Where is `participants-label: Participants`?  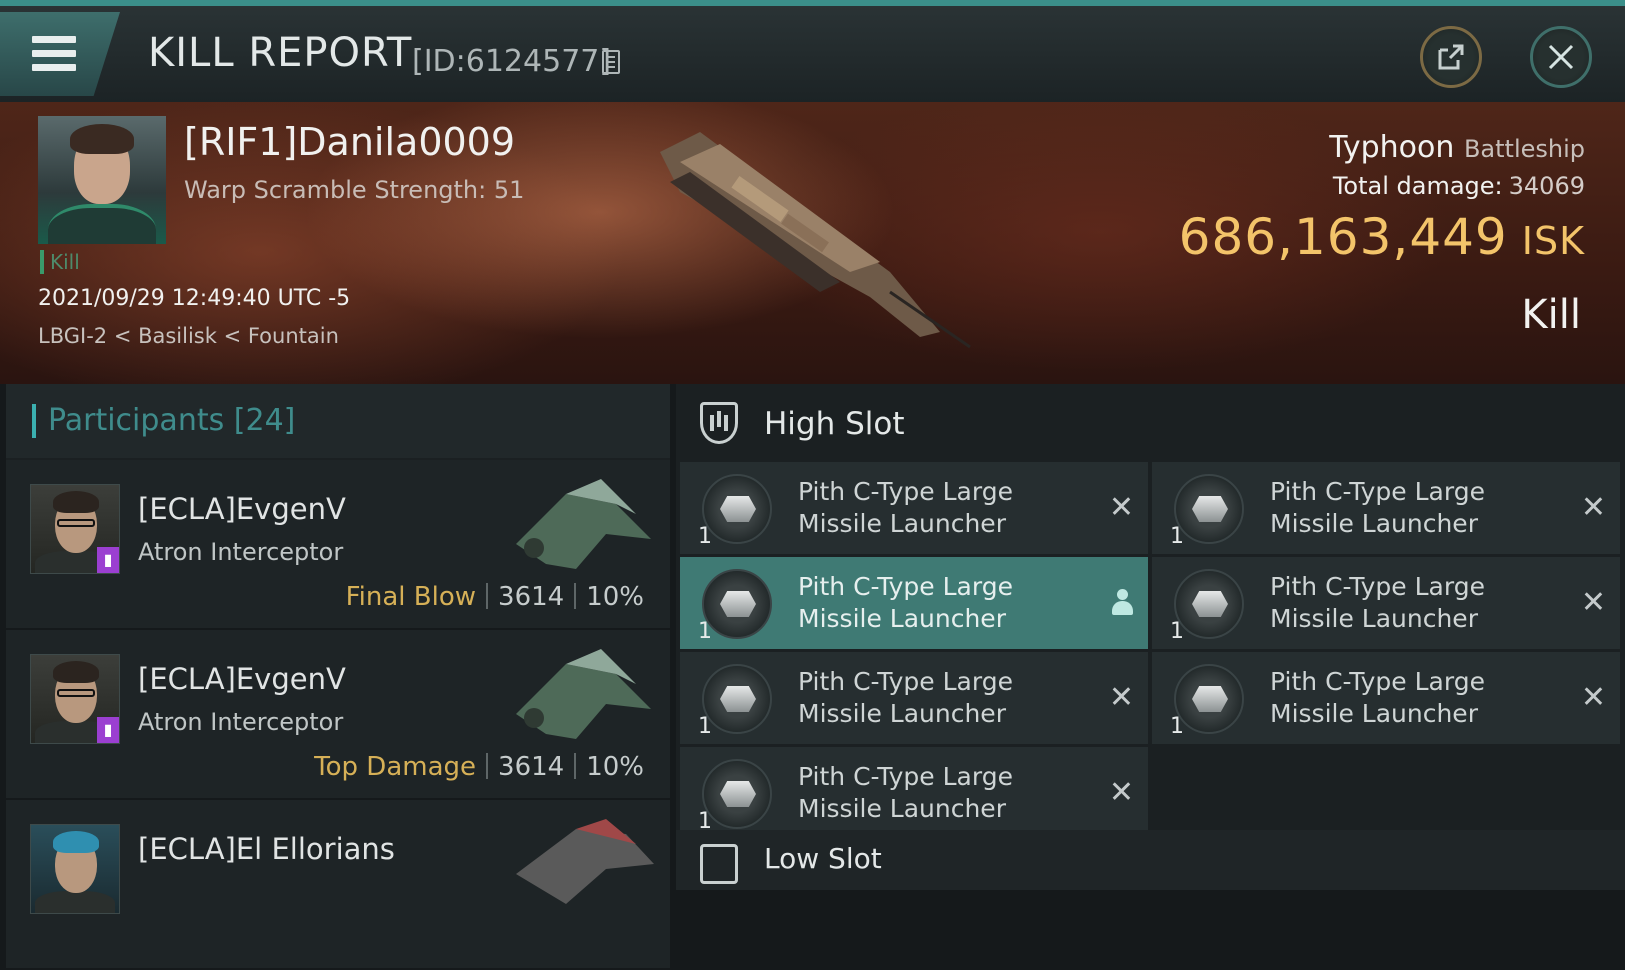 participants-label: Participants is located at coordinates (136, 420).